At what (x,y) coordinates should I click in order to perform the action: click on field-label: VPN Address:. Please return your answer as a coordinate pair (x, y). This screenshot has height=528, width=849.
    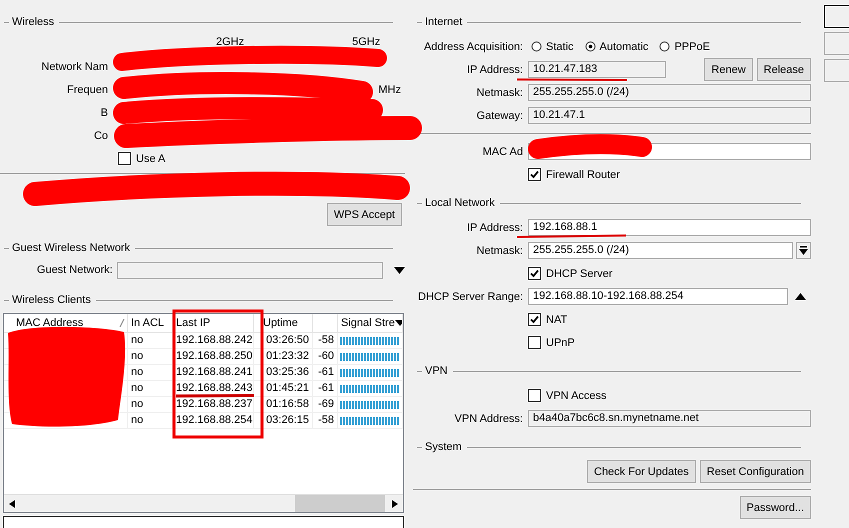
    Looking at the image, I should click on (488, 418).